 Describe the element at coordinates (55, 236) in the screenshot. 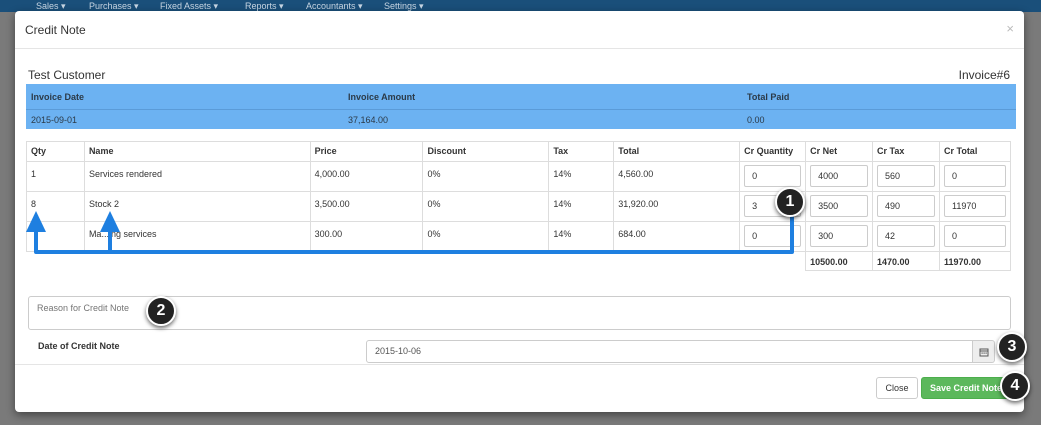

I see `cell-qty` at that location.